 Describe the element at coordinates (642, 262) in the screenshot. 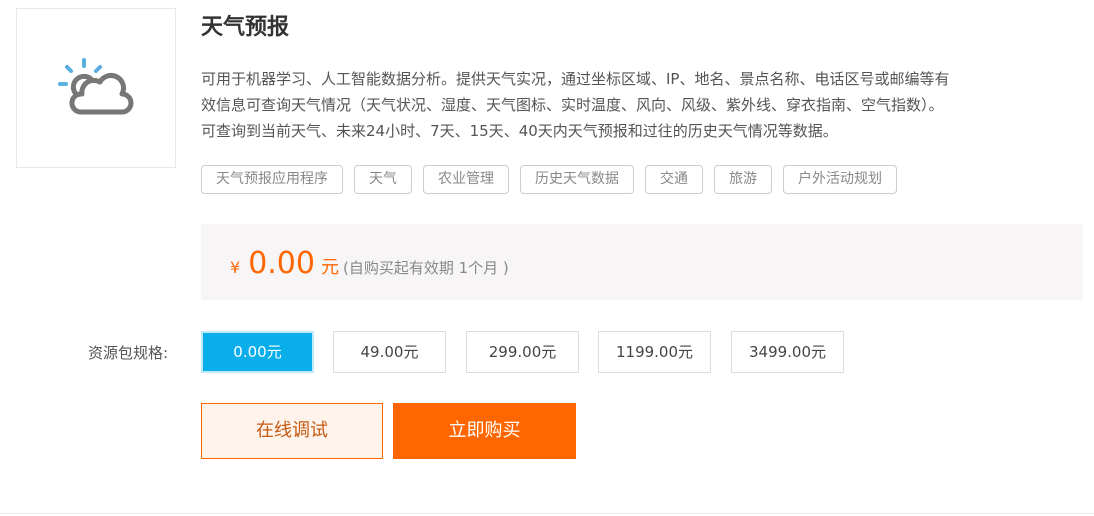

I see `price-panel: ¥ 0.00 元 (自购买起有效期 1个月 )` at that location.